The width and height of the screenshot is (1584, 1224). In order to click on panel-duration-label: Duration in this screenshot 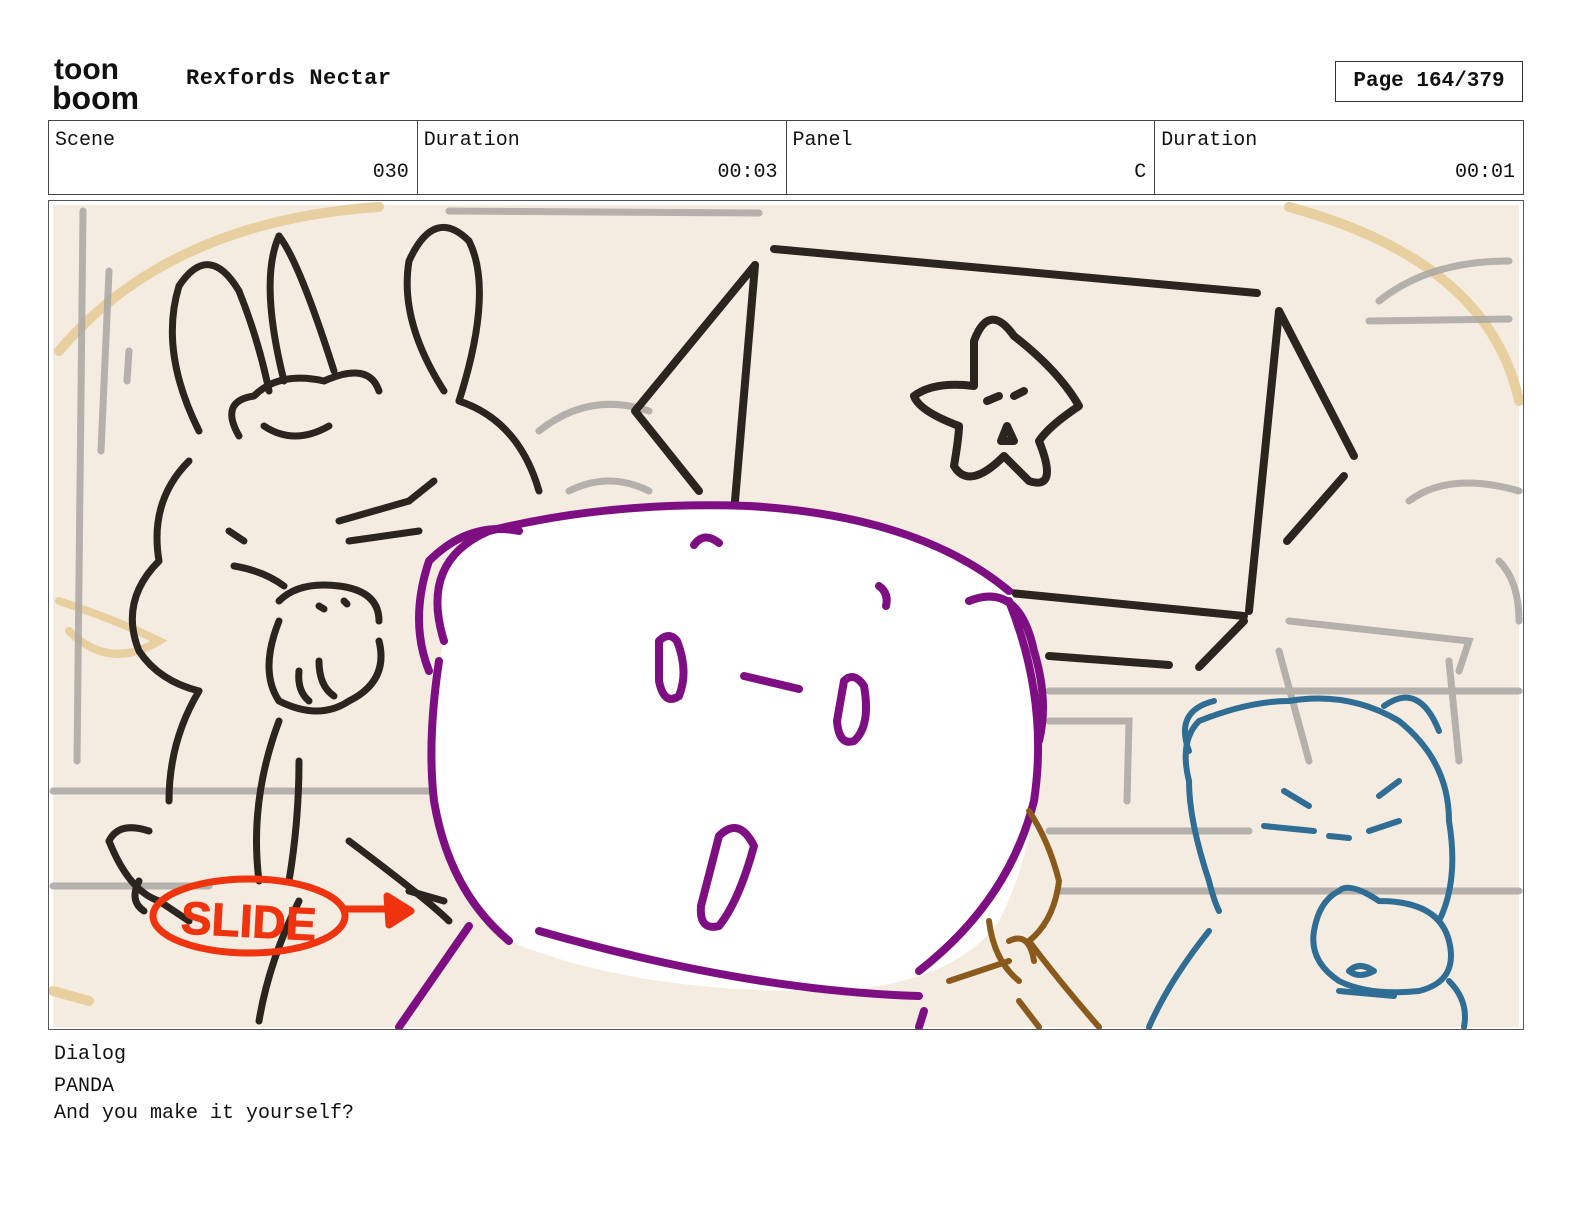, I will do `click(1209, 140)`.